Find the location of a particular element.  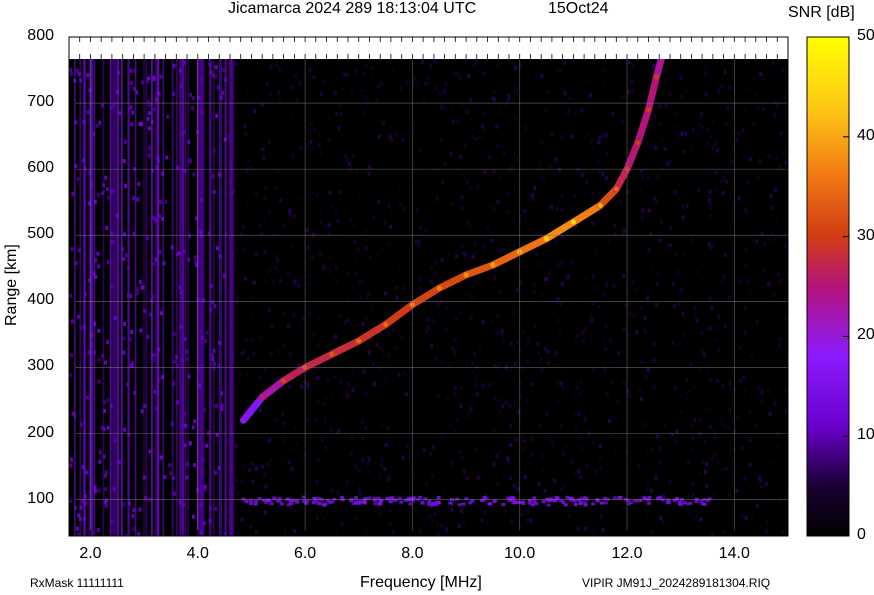

top-white-band is located at coordinates (428, 48).